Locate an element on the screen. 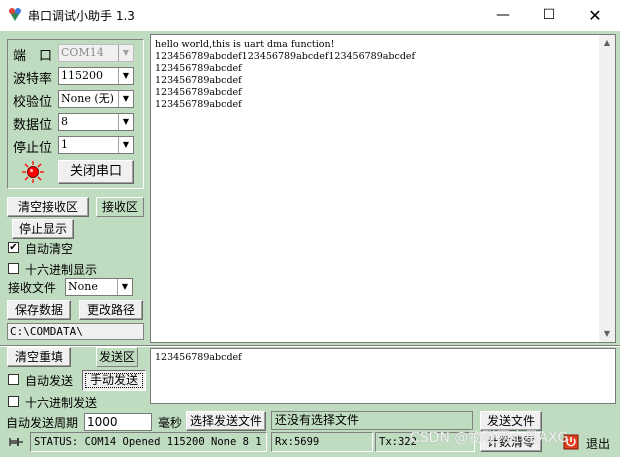  auto-send-label: 自动发送 is located at coordinates (49, 381).